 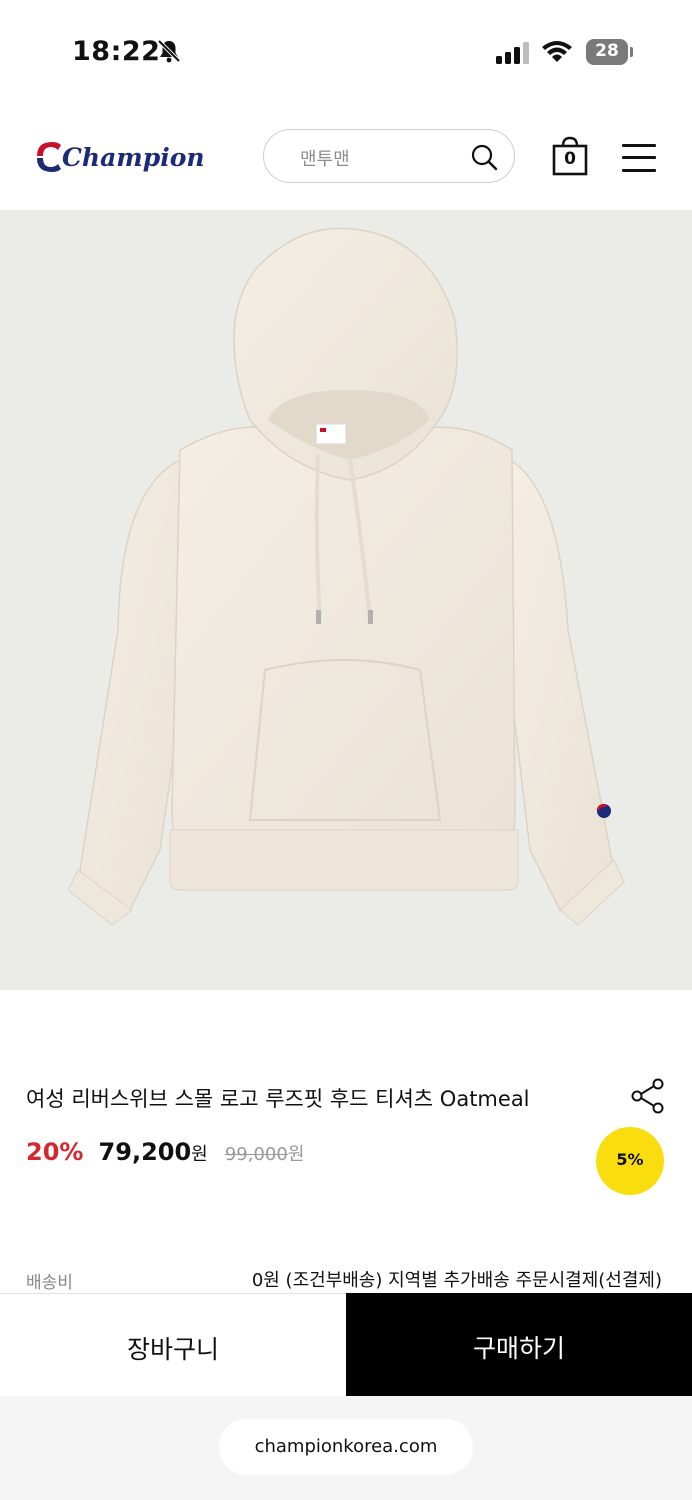 I want to click on site-header: Champion 맨투맨 0, so click(x=346, y=155).